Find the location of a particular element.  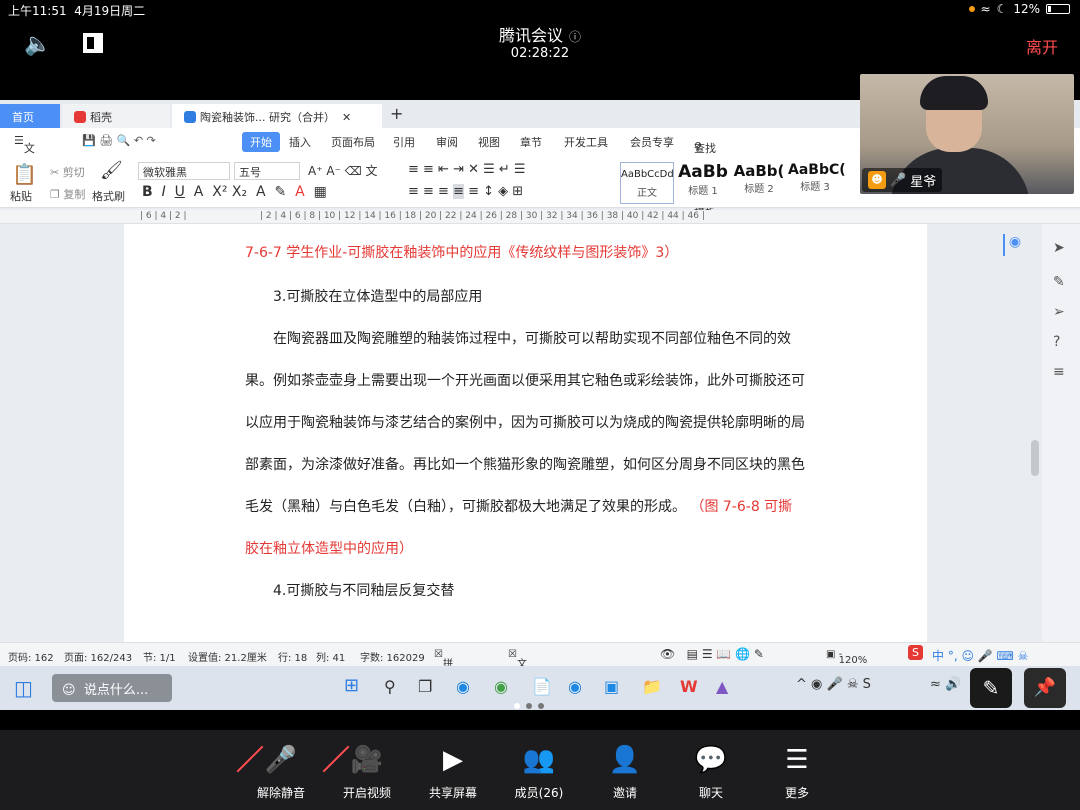

members-button: 👥 成员(26) is located at coordinates (539, 771).